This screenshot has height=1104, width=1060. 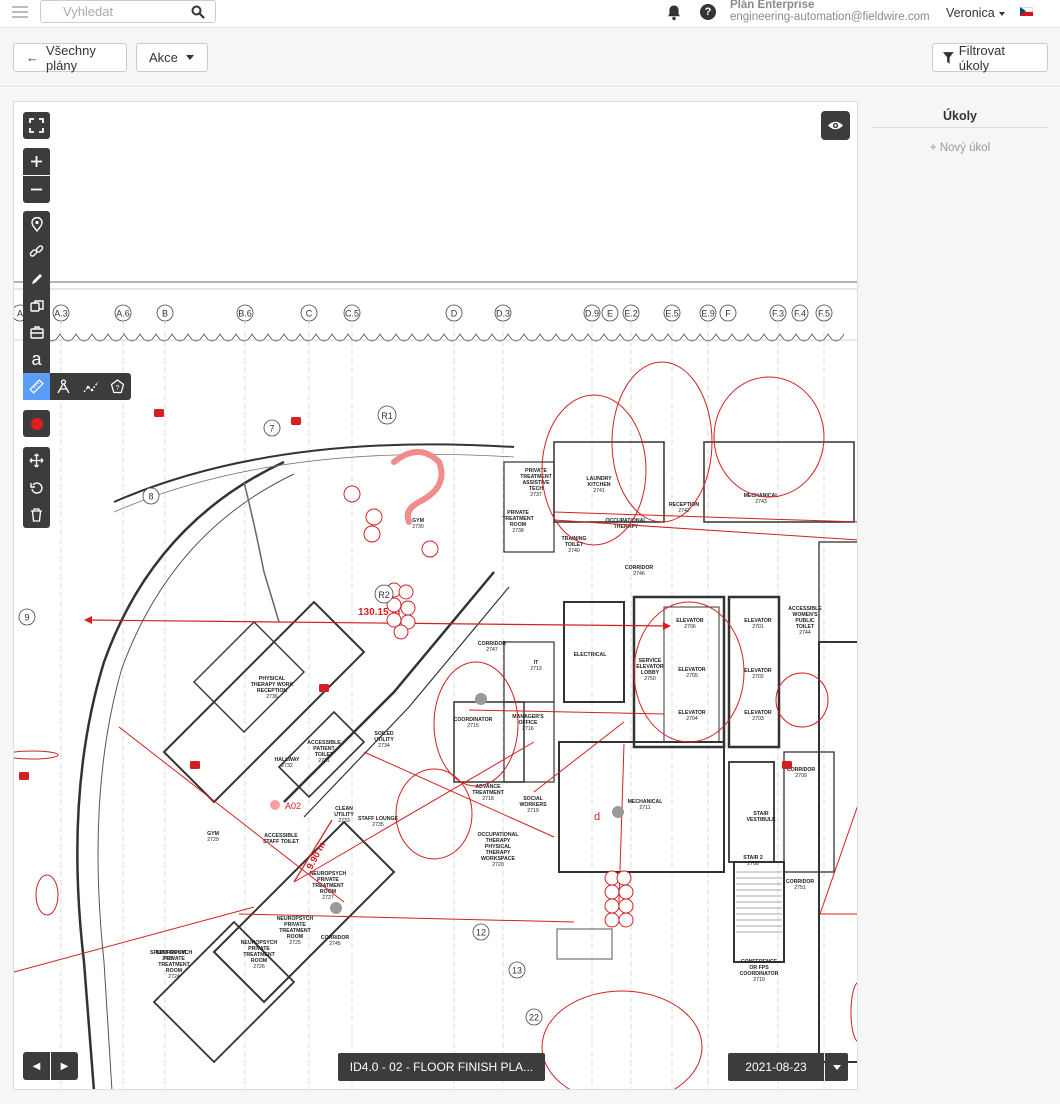 What do you see at coordinates (36, 305) in the screenshot?
I see `copy-icon` at bounding box center [36, 305].